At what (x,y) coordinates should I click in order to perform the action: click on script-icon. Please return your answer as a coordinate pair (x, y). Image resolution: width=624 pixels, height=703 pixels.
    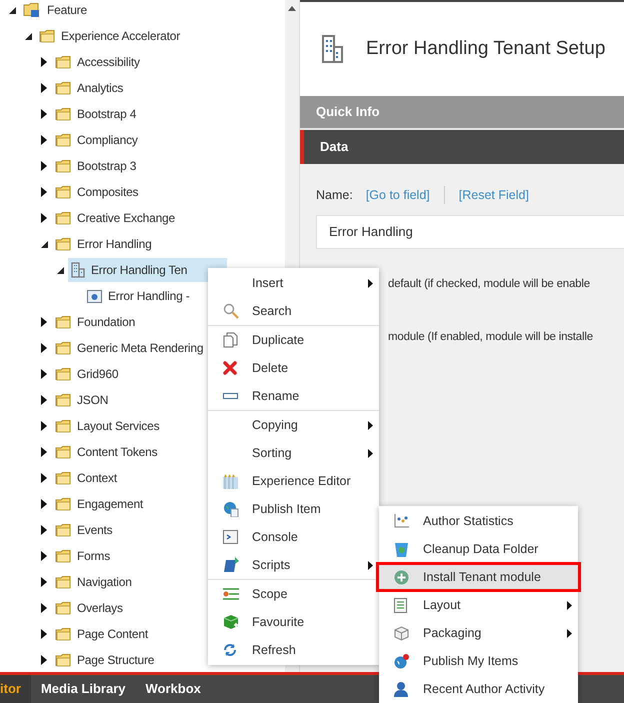
    Looking at the image, I should click on (231, 565).